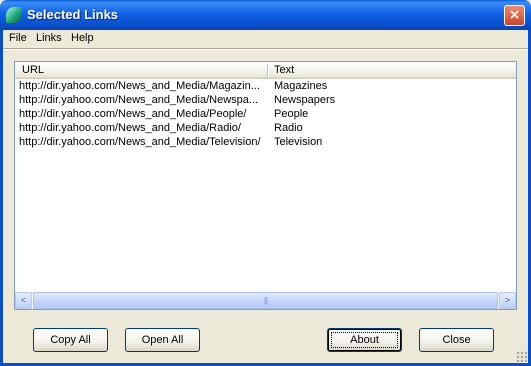  Describe the element at coordinates (301, 86) in the screenshot. I see `row-text: Magazines` at that location.